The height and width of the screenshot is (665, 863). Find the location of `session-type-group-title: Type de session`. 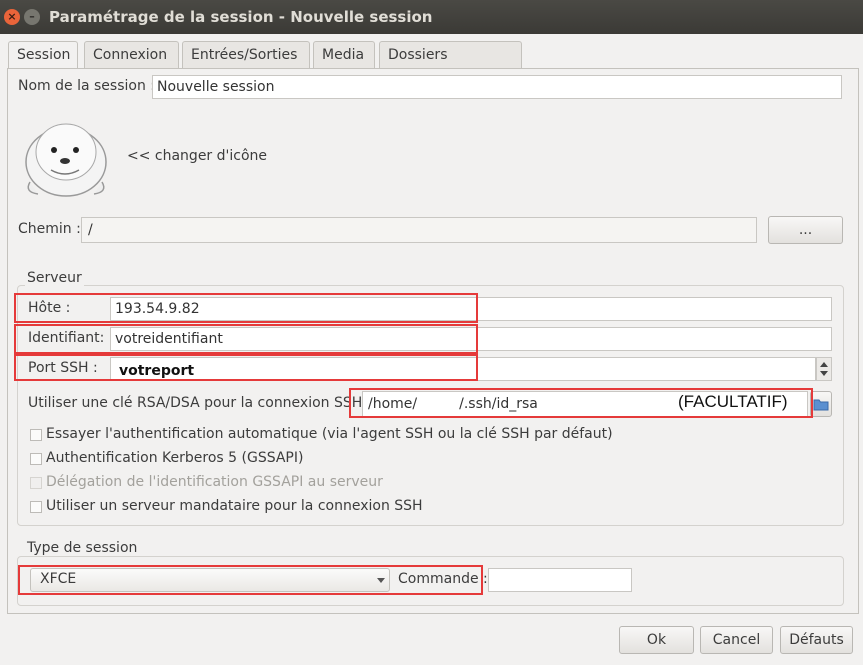

session-type-group-title: Type de session is located at coordinates (82, 548).